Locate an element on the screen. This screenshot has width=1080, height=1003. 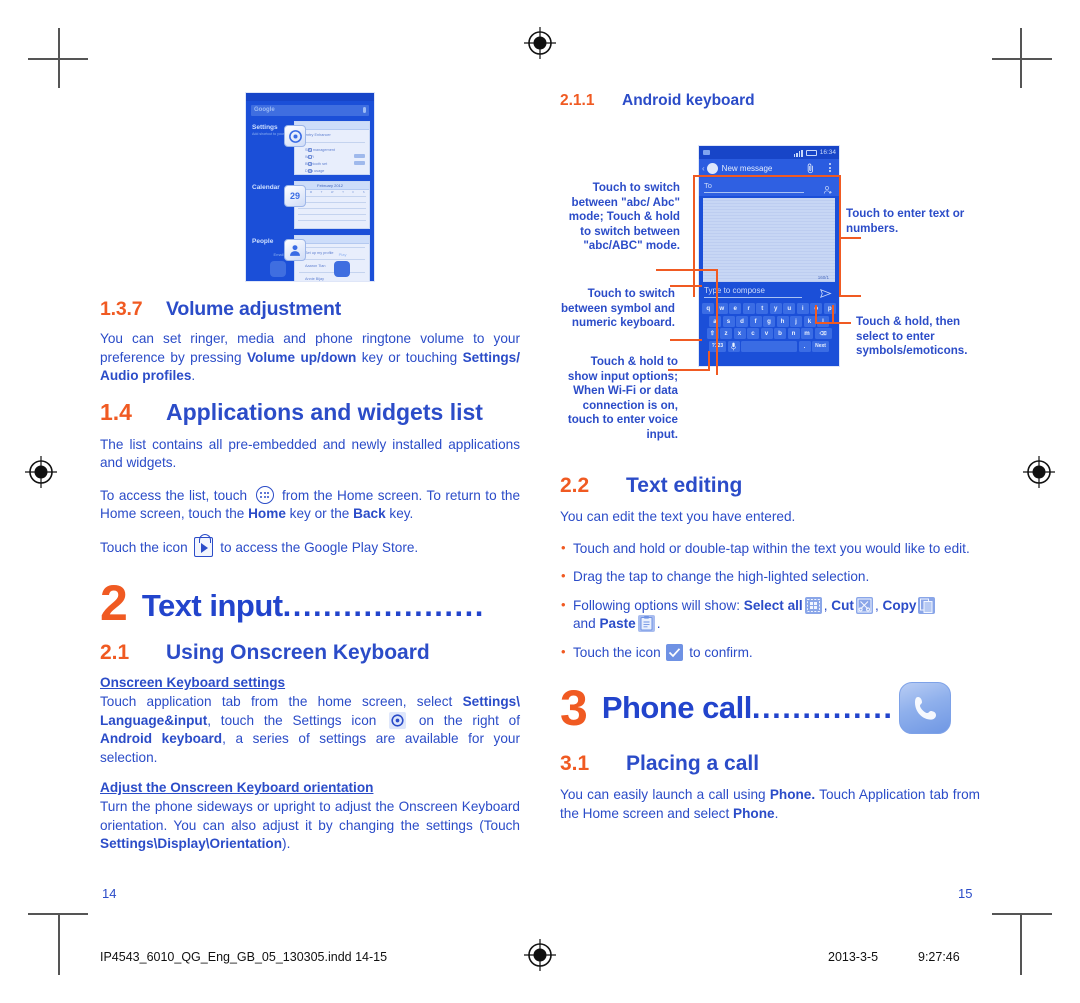
footer-date: 2013-3-5 is located at coordinates (853, 957).